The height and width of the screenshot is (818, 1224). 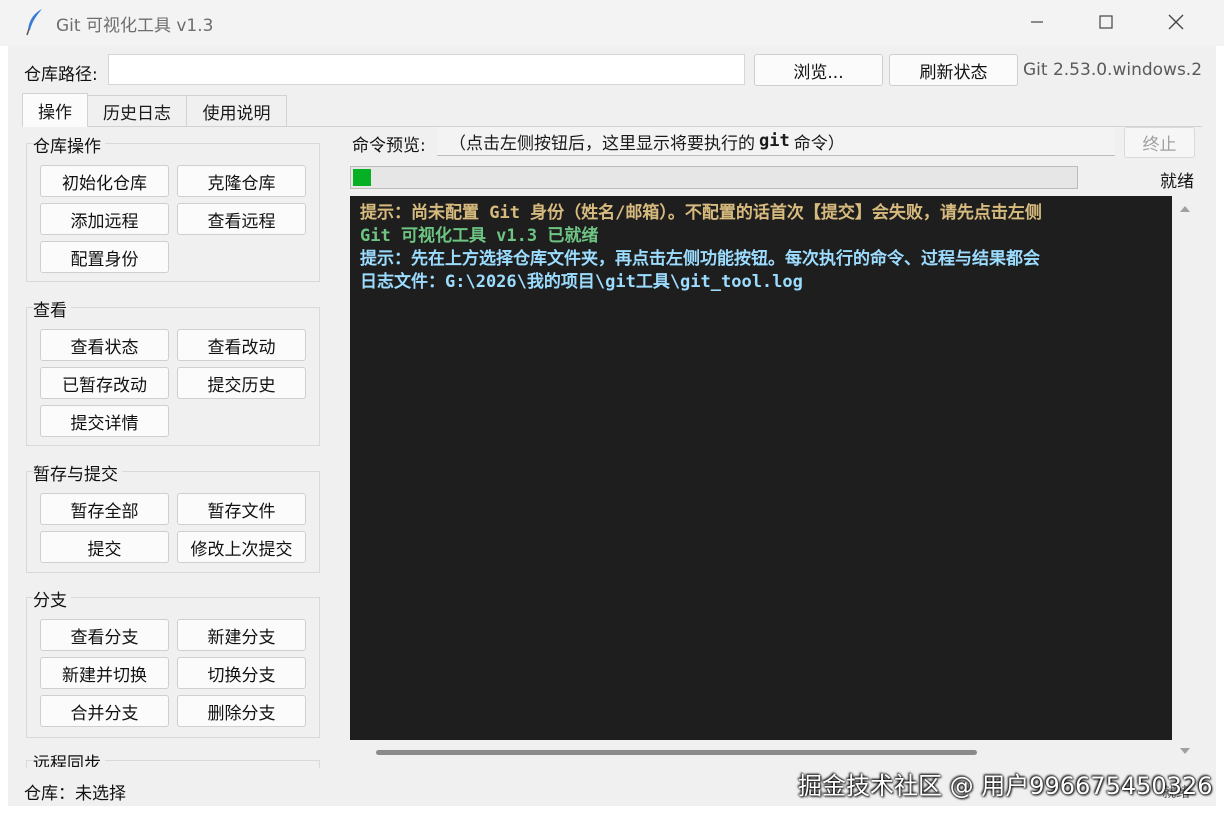 What do you see at coordinates (241, 383) in the screenshot?
I see `commit-history-button: 提交历史` at bounding box center [241, 383].